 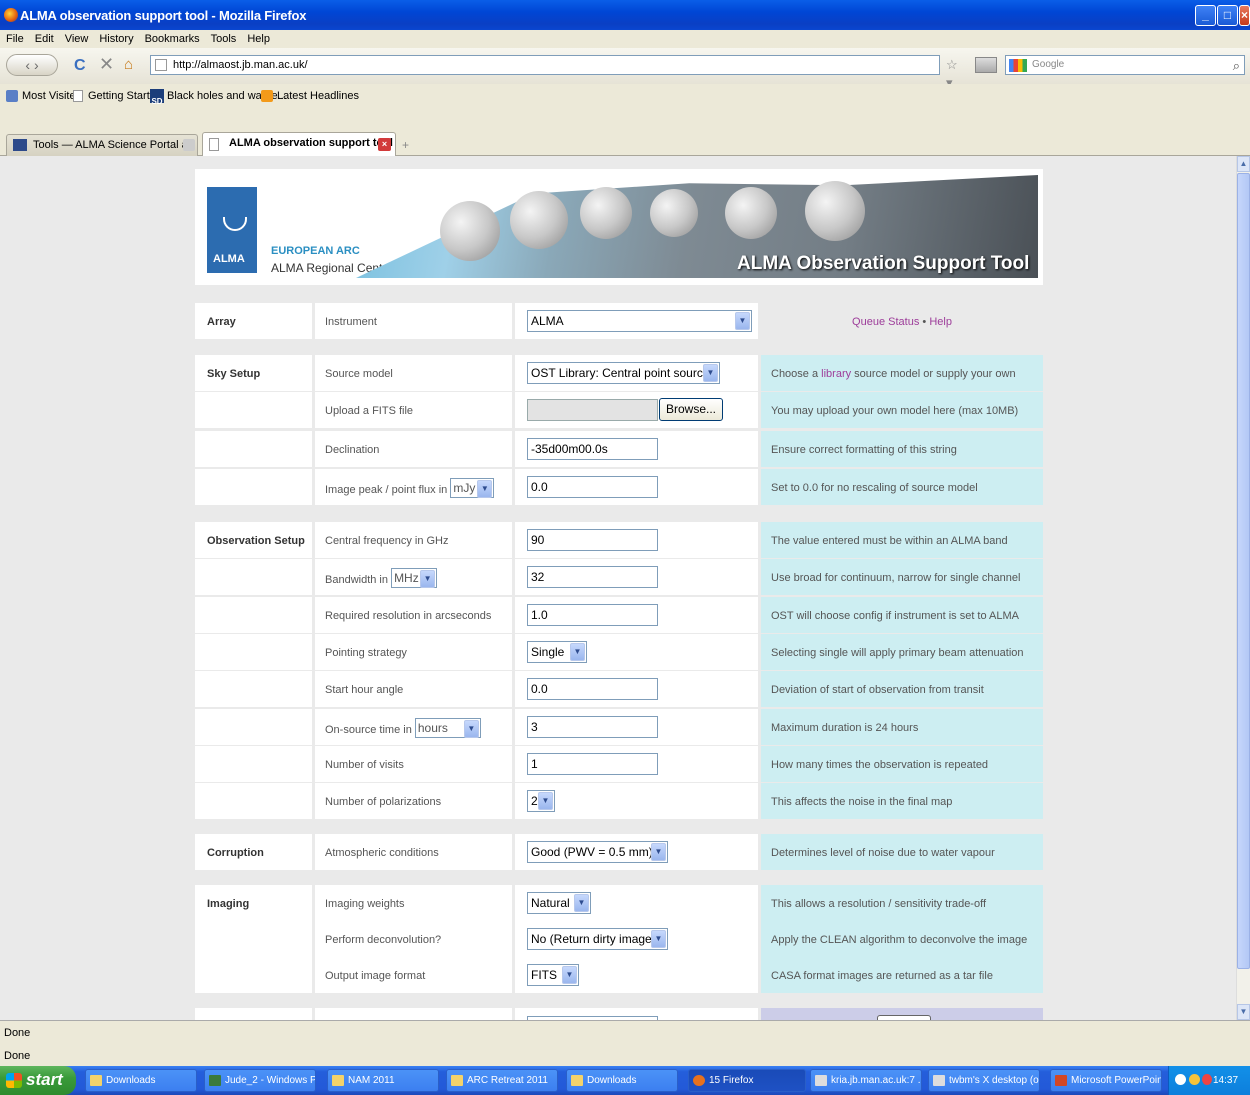 What do you see at coordinates (383, 1080) in the screenshot?
I see `taskbar-item: NAM 2011` at bounding box center [383, 1080].